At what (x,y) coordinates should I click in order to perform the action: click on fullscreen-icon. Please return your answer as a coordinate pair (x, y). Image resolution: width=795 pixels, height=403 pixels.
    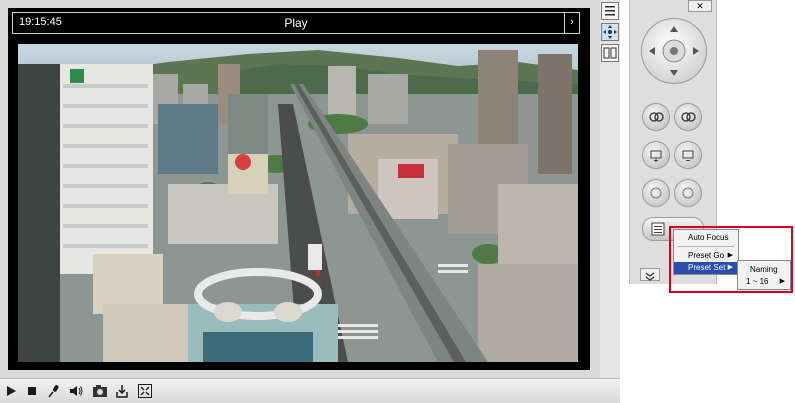
    Looking at the image, I should click on (145, 391).